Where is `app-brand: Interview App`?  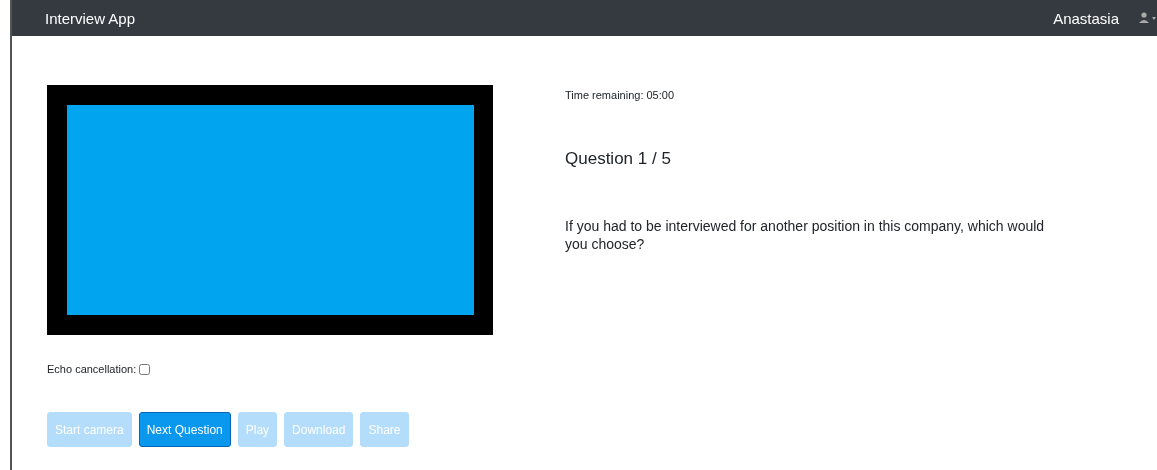 app-brand: Interview App is located at coordinates (90, 18).